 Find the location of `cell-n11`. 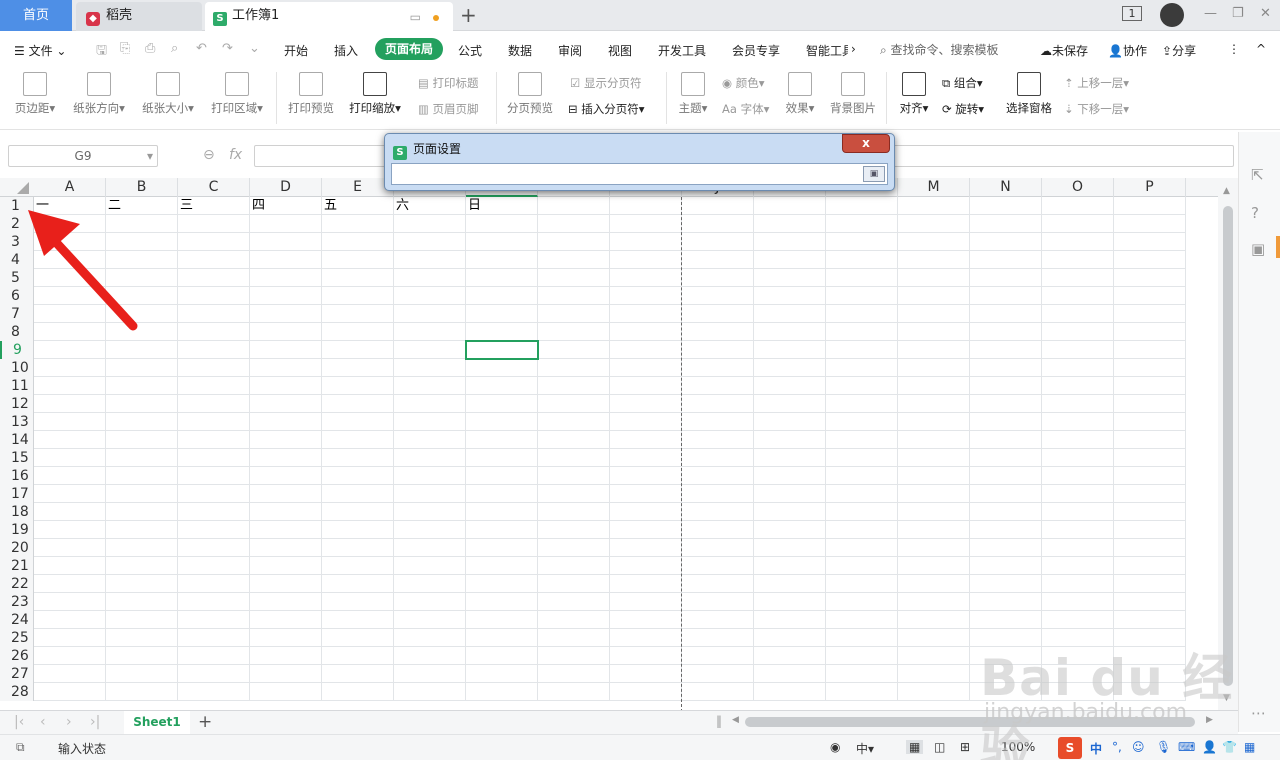

cell-n11 is located at coordinates (1006, 386).